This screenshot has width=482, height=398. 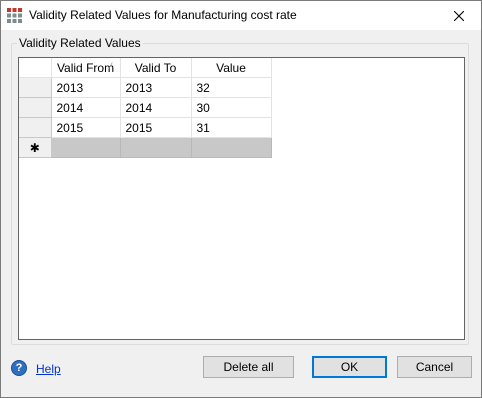 I want to click on new-cell-valid-to, so click(x=156, y=147).